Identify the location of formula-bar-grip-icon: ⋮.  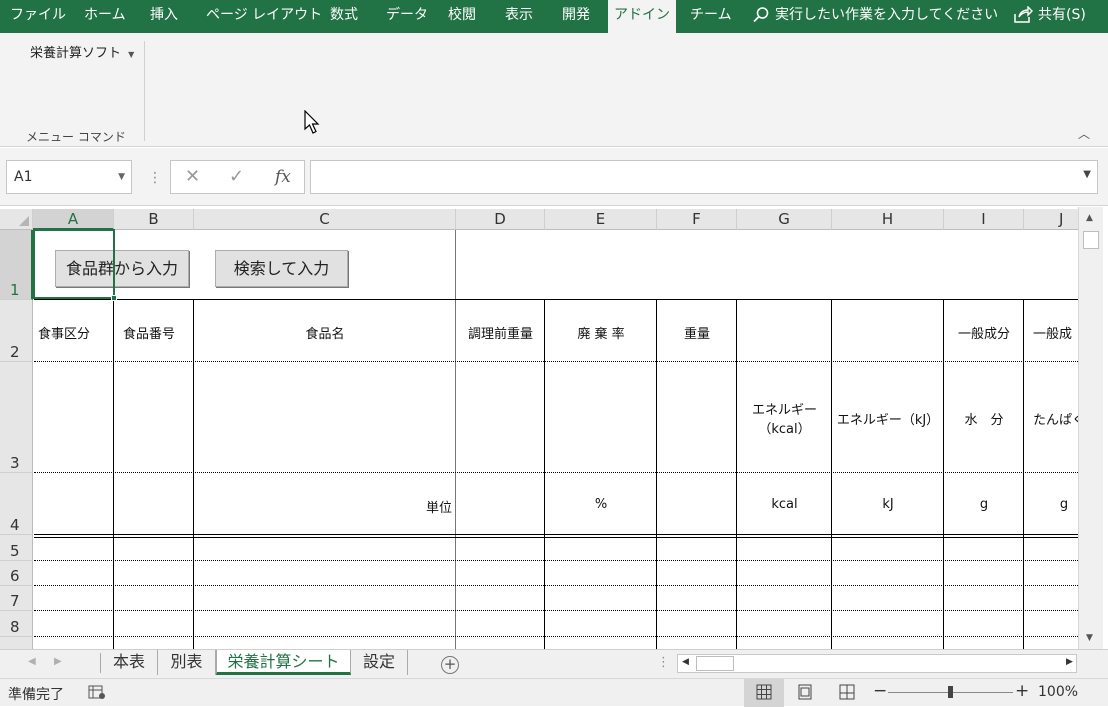
(155, 178).